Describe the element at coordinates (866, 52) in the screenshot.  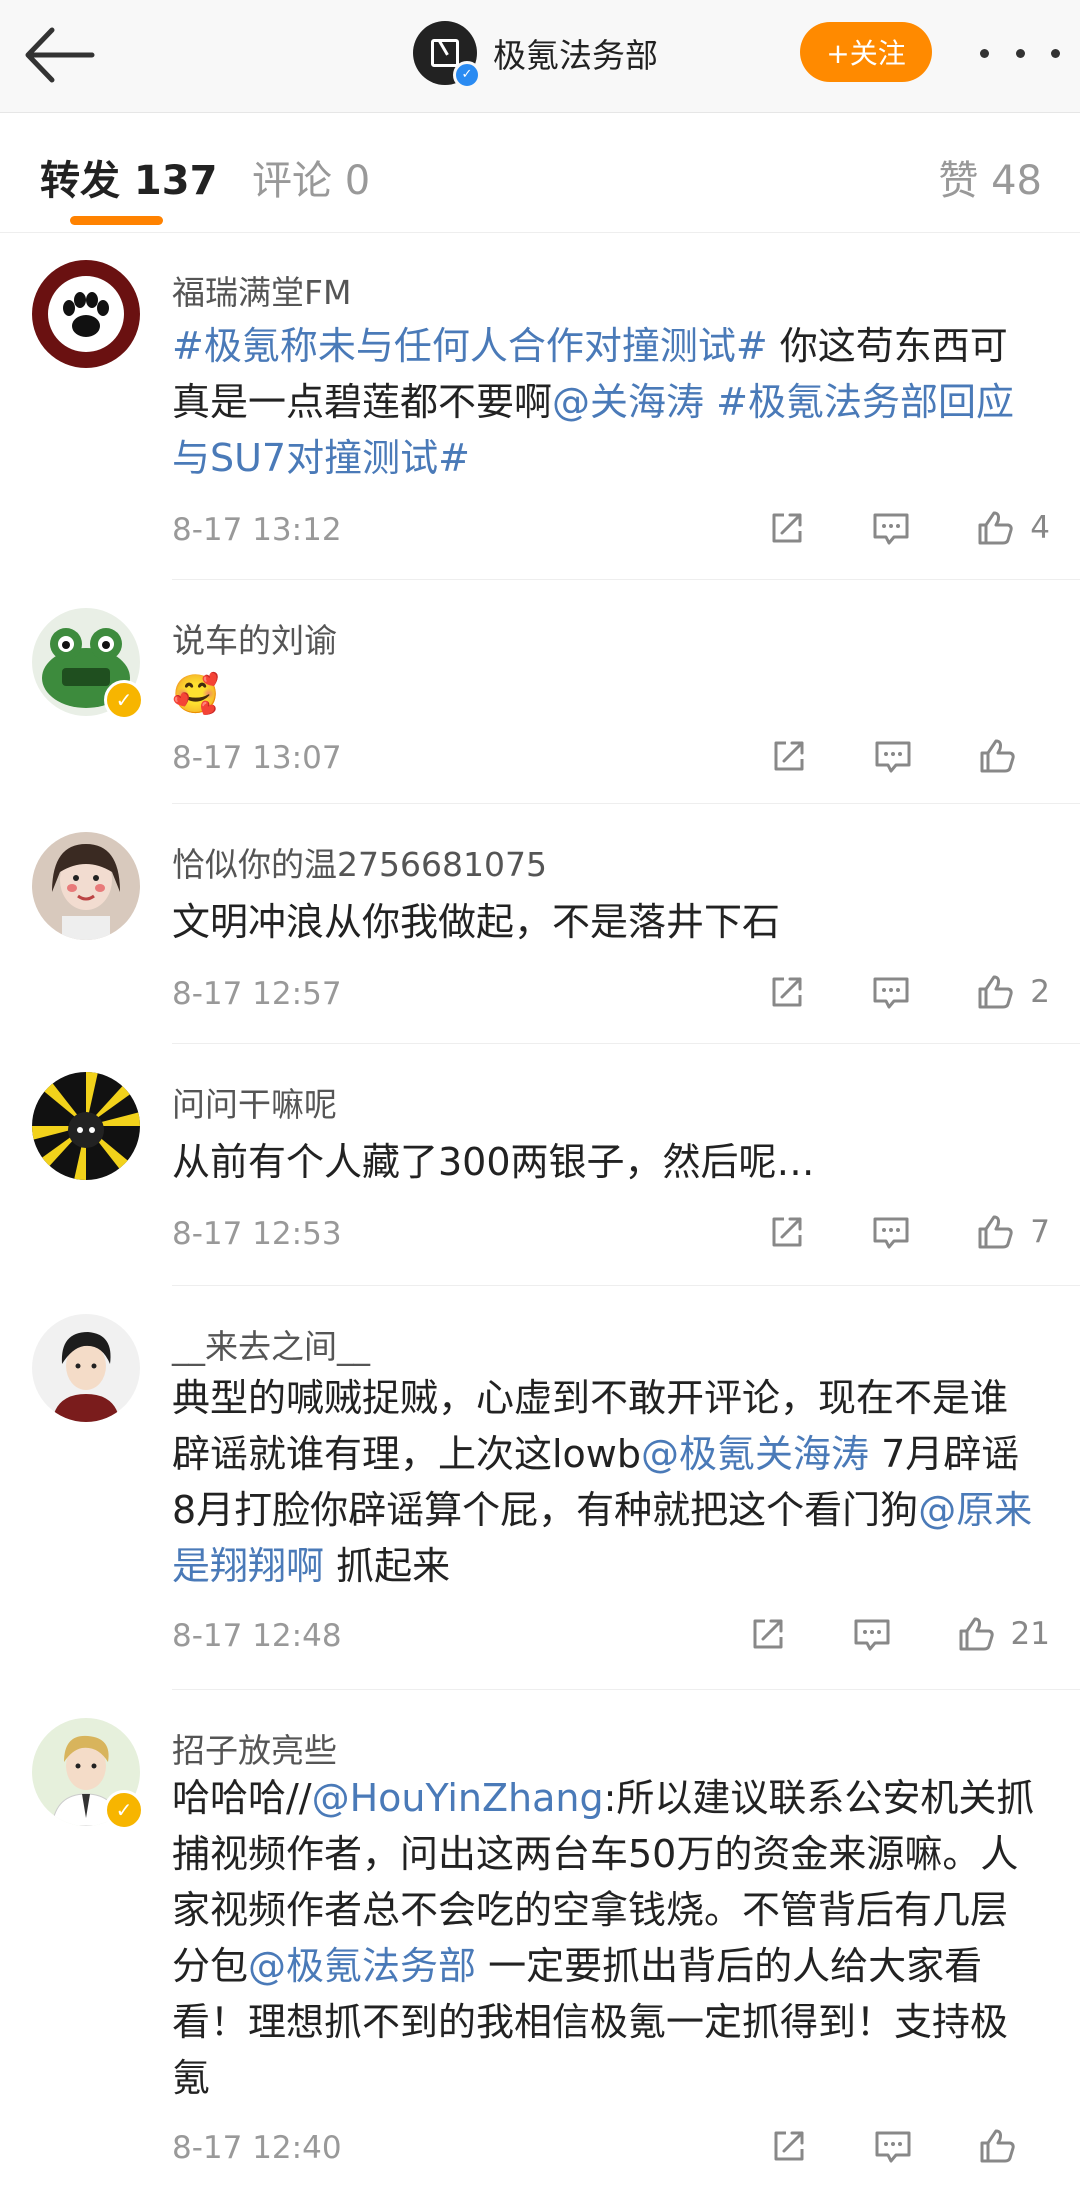
I see `follow-button: +关注` at that location.